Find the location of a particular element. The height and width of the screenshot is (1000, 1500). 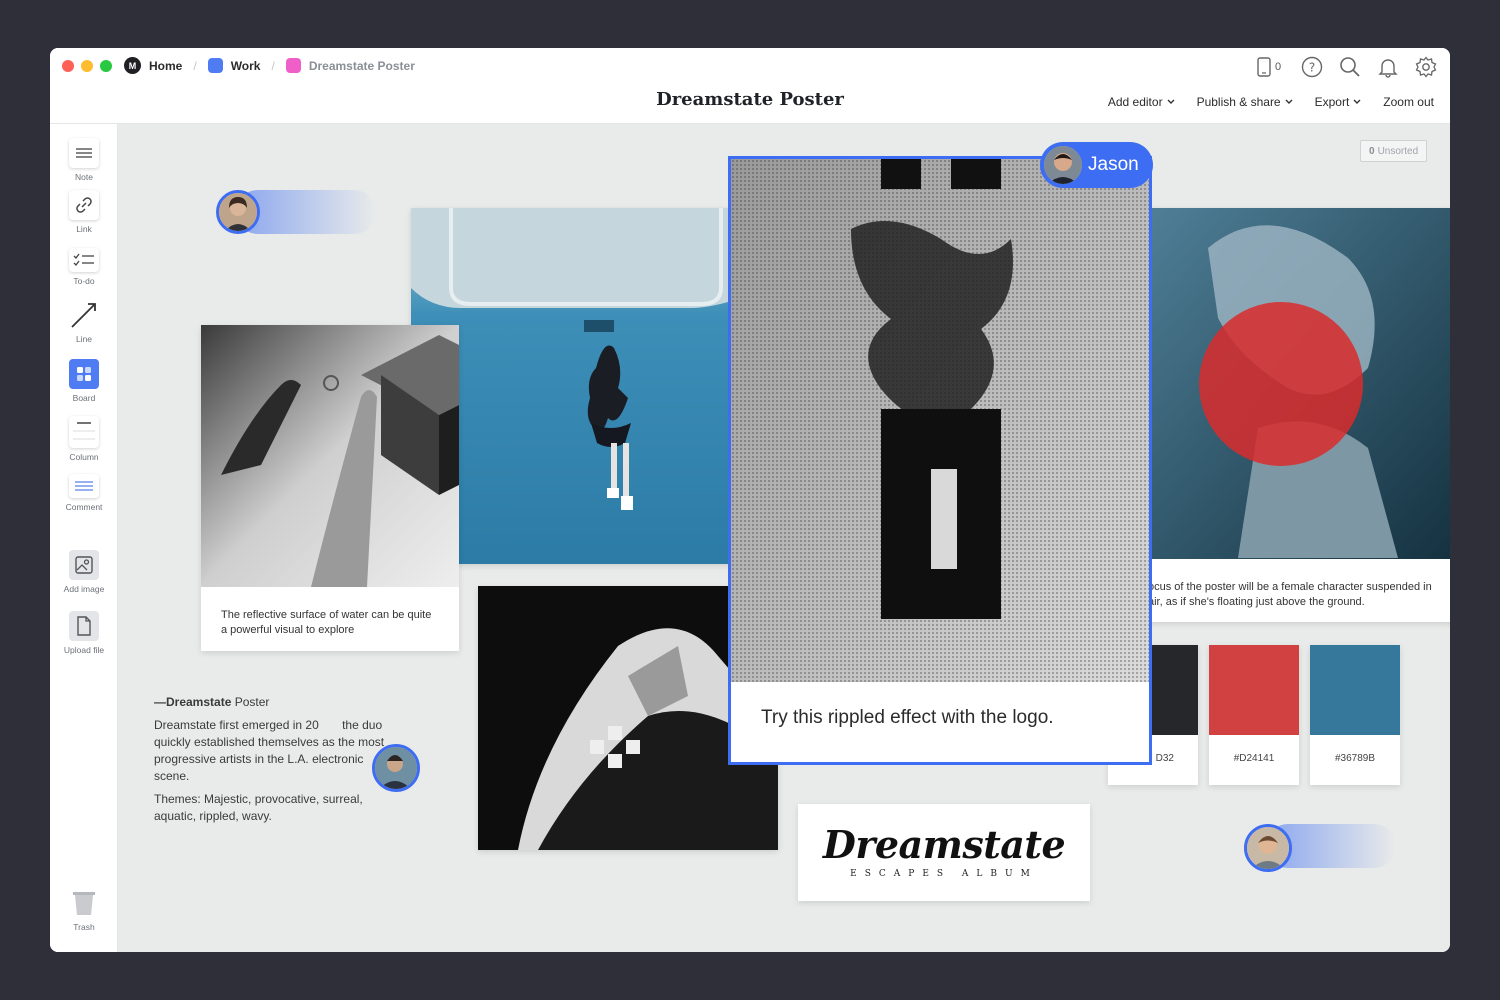

milanote-logo-icon: M is located at coordinates (132, 65).